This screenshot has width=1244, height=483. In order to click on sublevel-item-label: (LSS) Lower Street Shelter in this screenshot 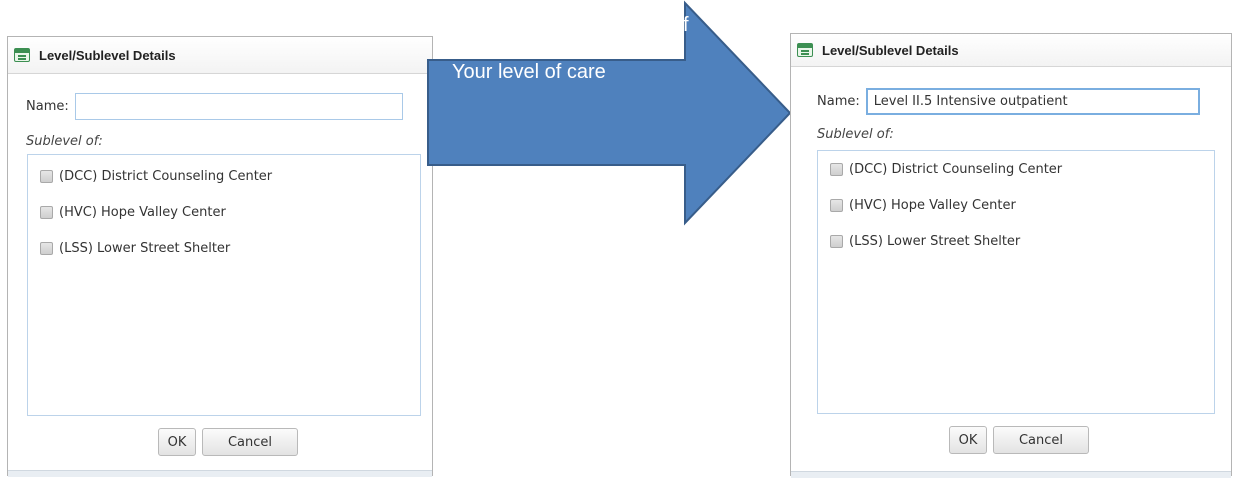, I will do `click(935, 241)`.